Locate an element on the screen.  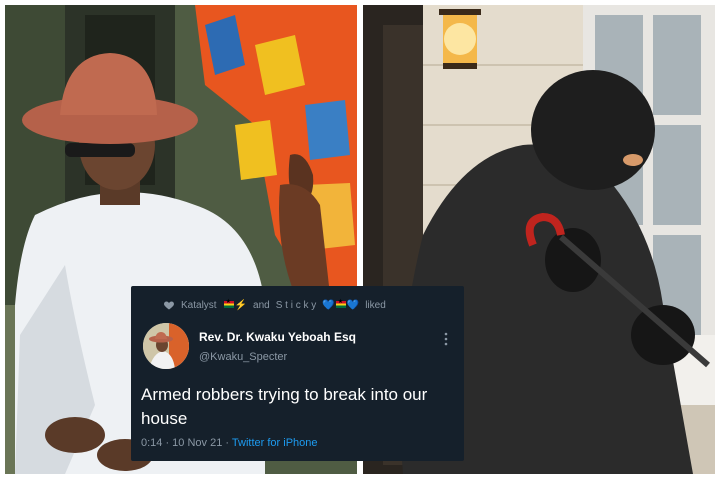
heart-icon is located at coordinates (169, 305).